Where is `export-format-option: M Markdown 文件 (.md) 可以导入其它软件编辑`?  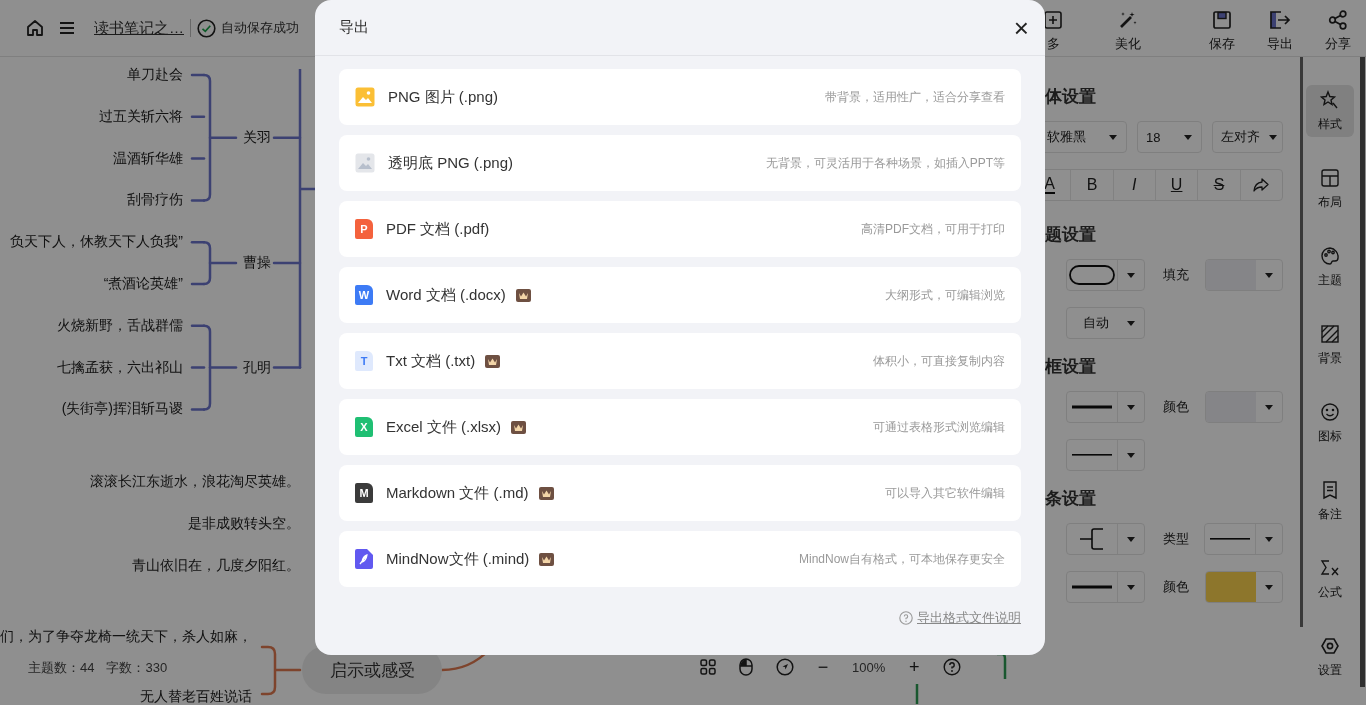
export-format-option: M Markdown 文件 (.md) 可以导入其它软件编辑 is located at coordinates (680, 493).